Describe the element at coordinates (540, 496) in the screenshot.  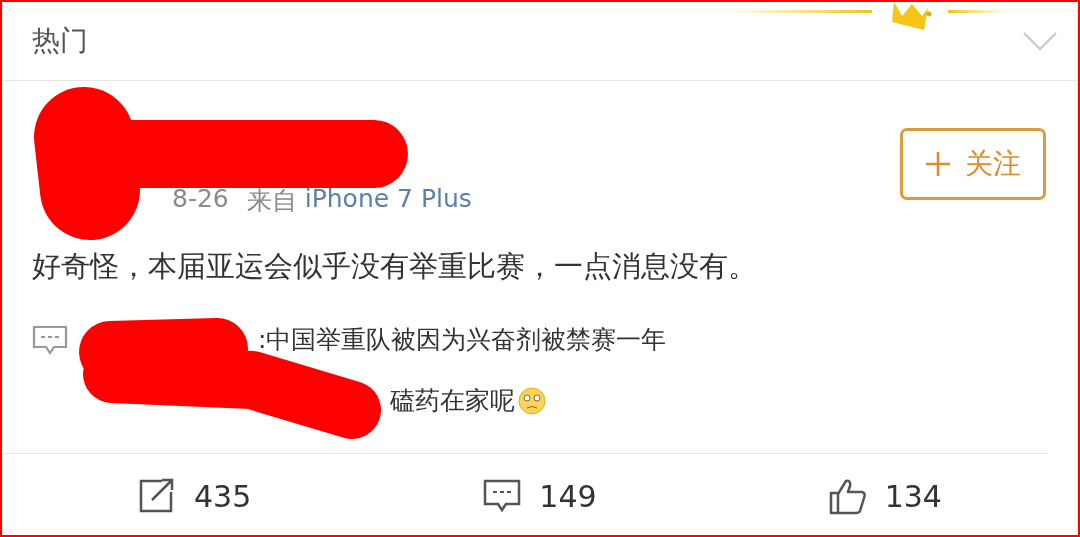
I see `comment-button: 149` at that location.